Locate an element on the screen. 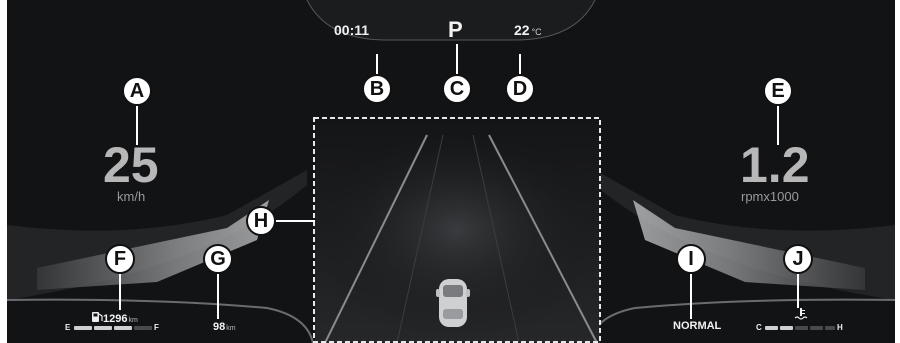 The image size is (900, 343). callout-j: J is located at coordinates (798, 259).